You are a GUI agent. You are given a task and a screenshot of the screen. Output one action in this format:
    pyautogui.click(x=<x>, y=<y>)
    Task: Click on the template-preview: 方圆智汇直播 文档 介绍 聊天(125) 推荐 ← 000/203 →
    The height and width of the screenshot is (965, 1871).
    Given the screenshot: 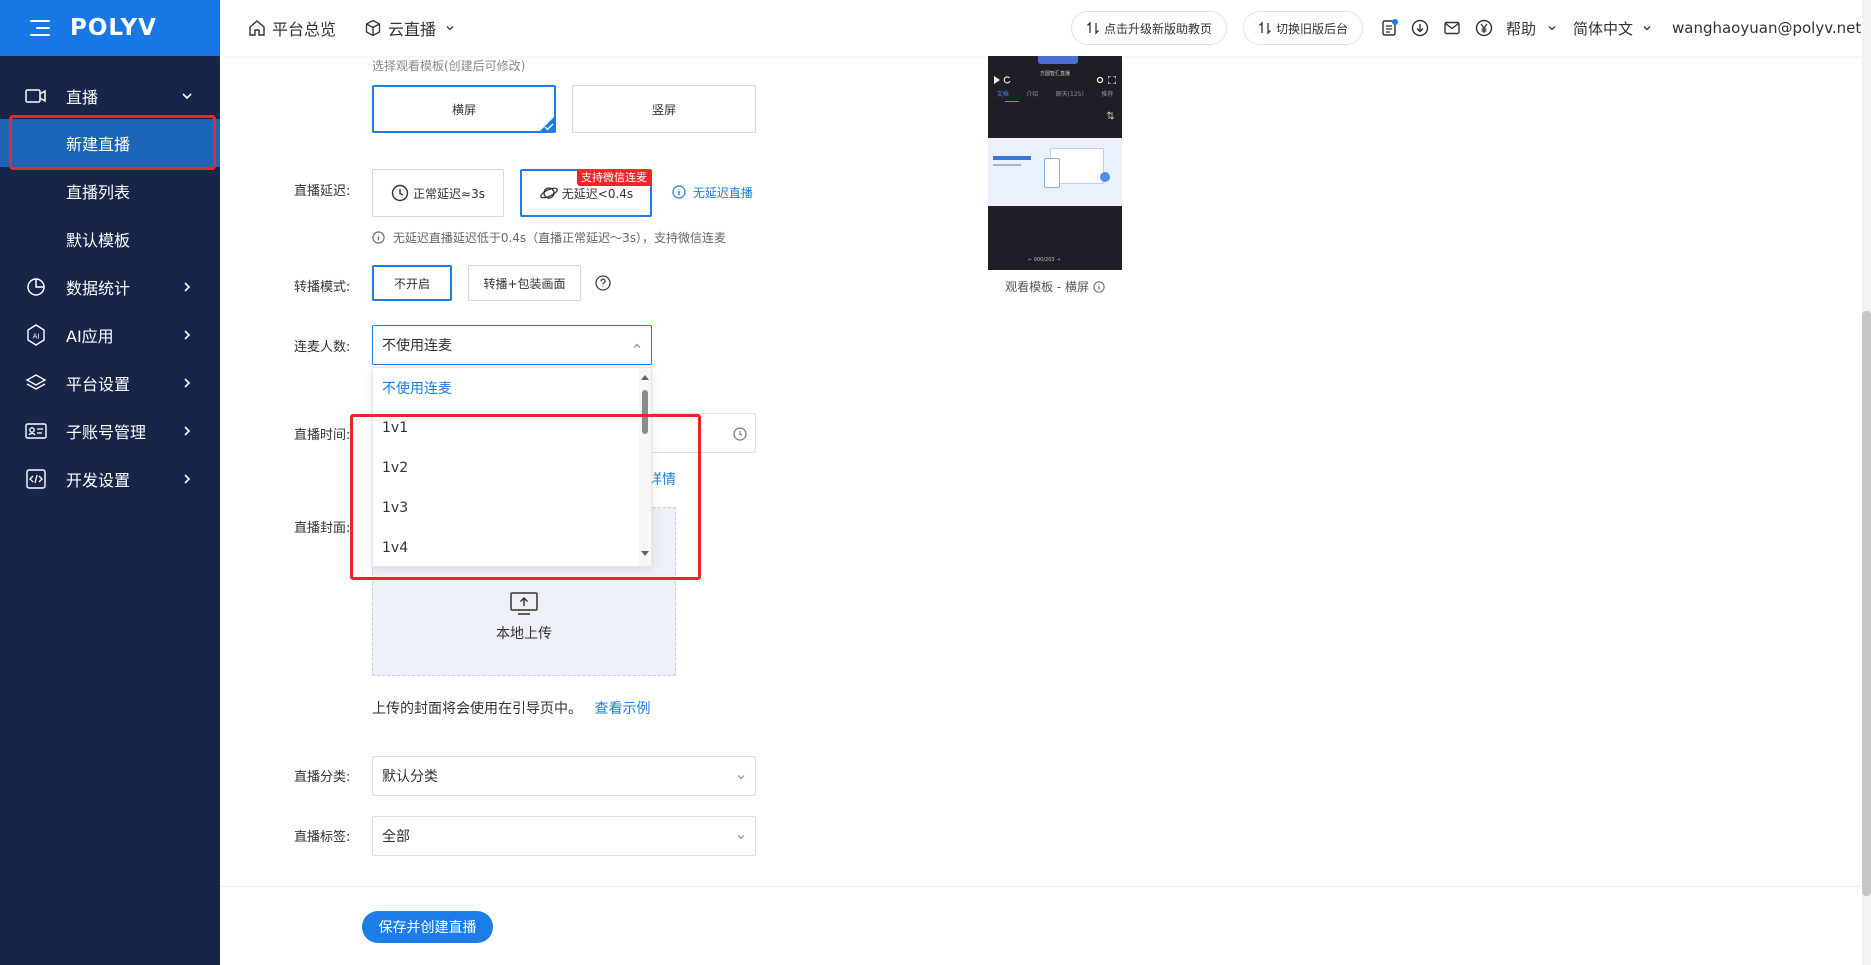 What is the action you would take?
    pyautogui.click(x=1055, y=163)
    